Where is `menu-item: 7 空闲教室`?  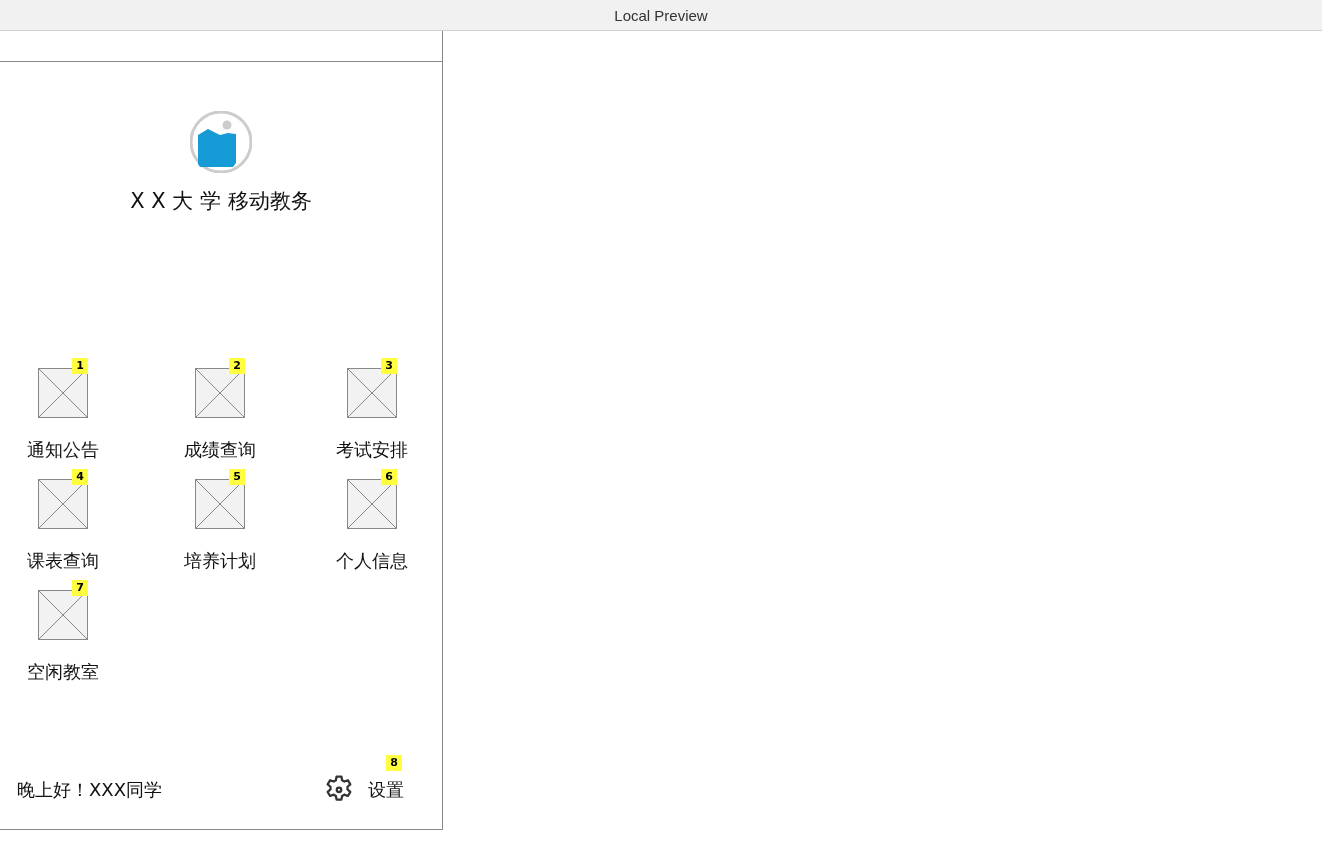 menu-item: 7 空闲教室 is located at coordinates (63, 635).